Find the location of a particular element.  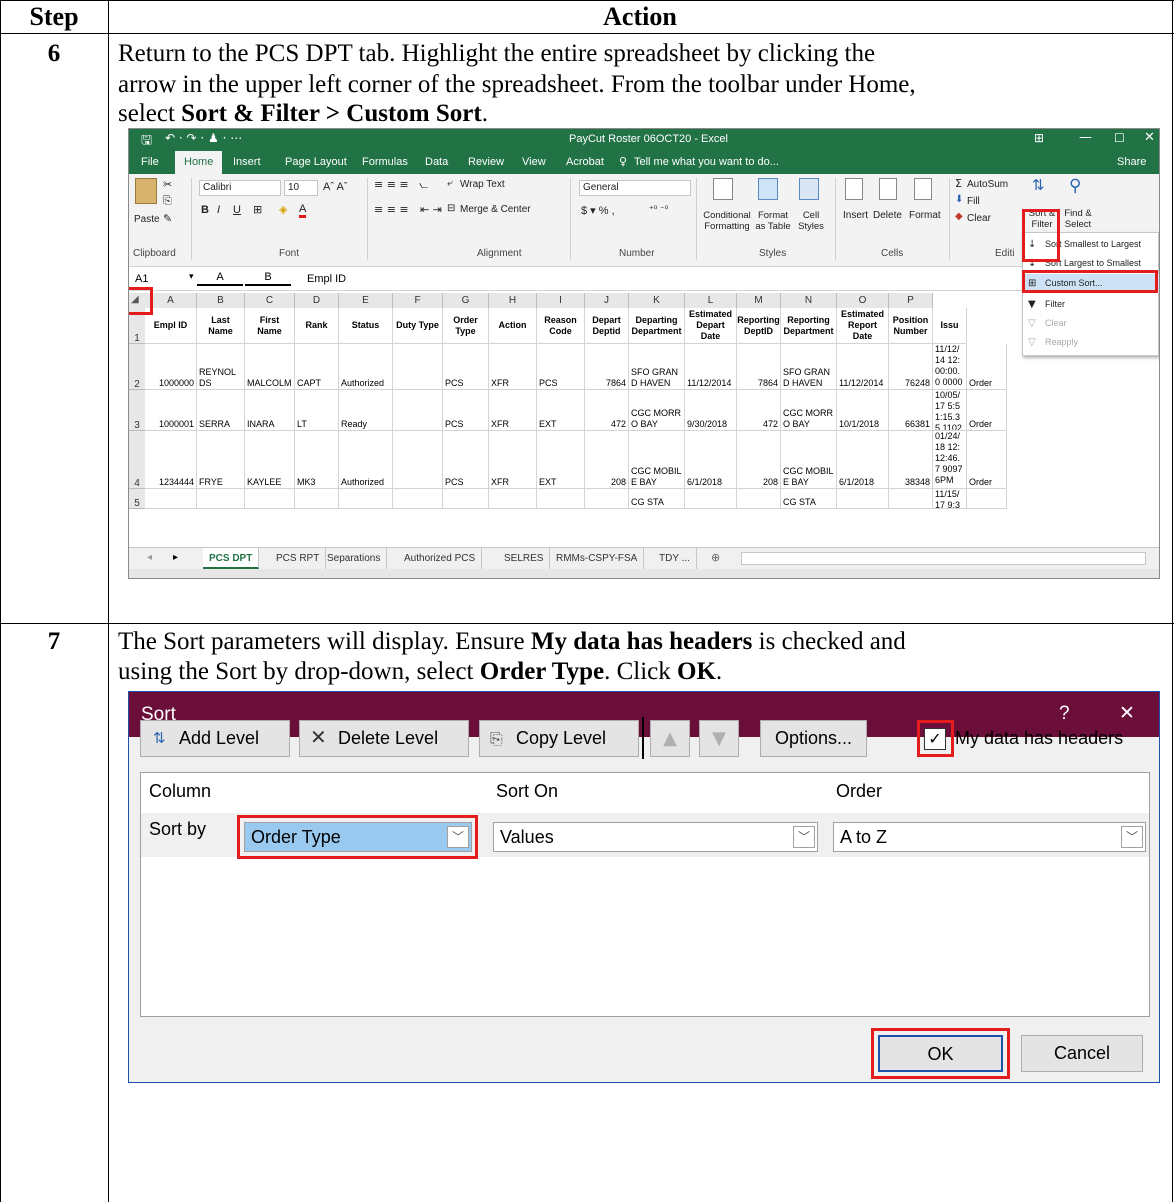

tab-page-layout: Page Layout is located at coordinates (316, 162).